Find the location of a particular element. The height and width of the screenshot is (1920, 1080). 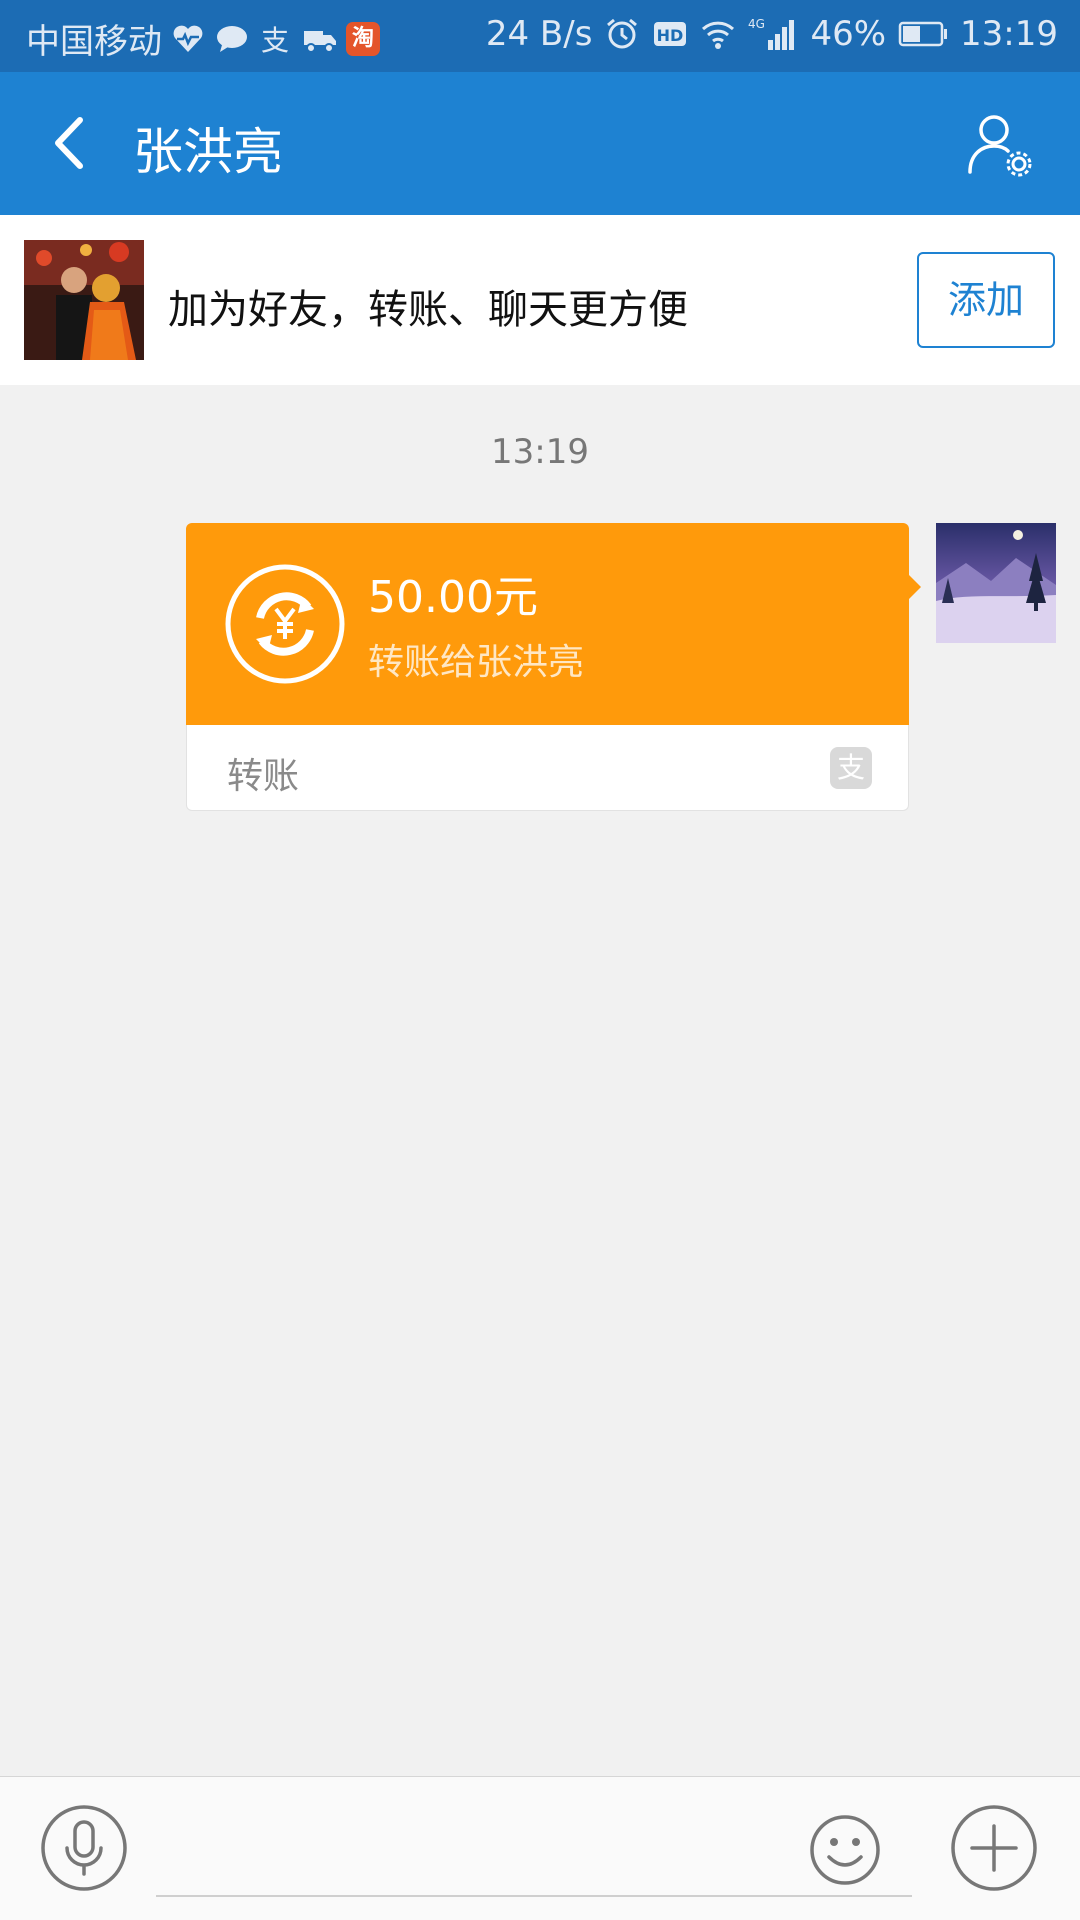

bubble-pointer is located at coordinates (914, 587).